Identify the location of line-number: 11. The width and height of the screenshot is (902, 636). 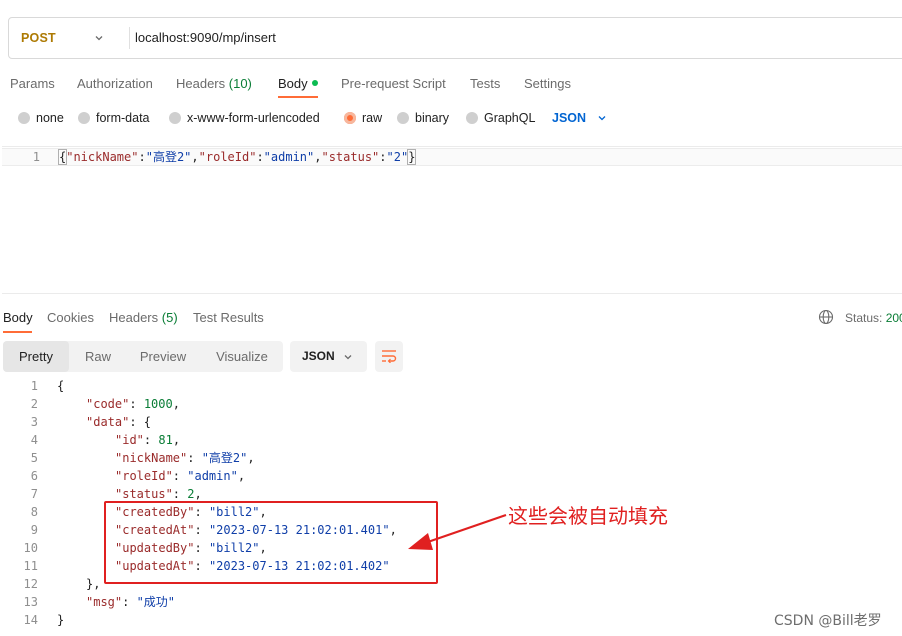
(30, 566).